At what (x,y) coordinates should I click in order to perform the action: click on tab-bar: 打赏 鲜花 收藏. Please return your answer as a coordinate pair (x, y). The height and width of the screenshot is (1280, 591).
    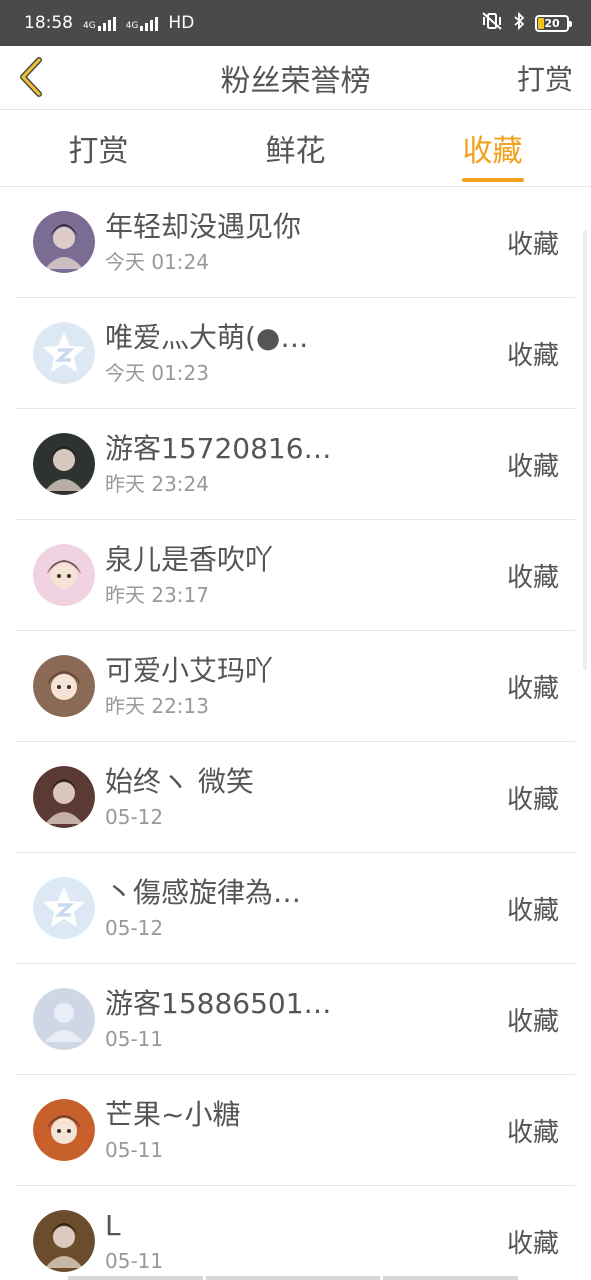
    Looking at the image, I should click on (295, 148).